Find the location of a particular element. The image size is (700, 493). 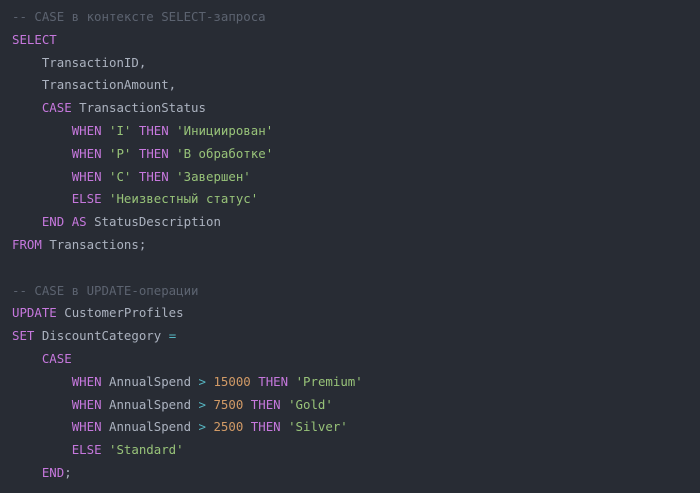

sql-keyword: SET is located at coordinates (23, 336).